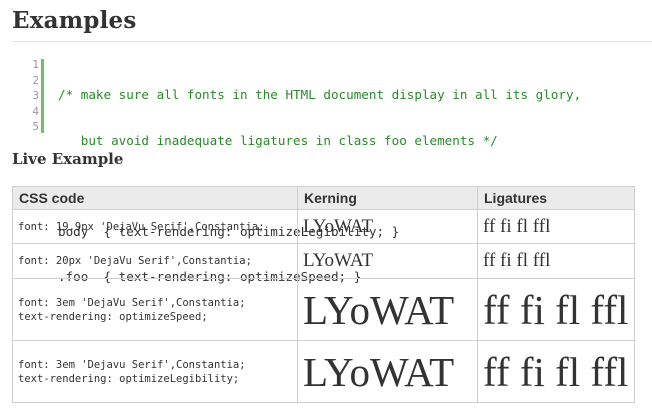 The height and width of the screenshot is (415, 652). I want to click on css-code-cell: font: 19.9px 'DejaVu Serif',Constantia;, so click(155, 226).